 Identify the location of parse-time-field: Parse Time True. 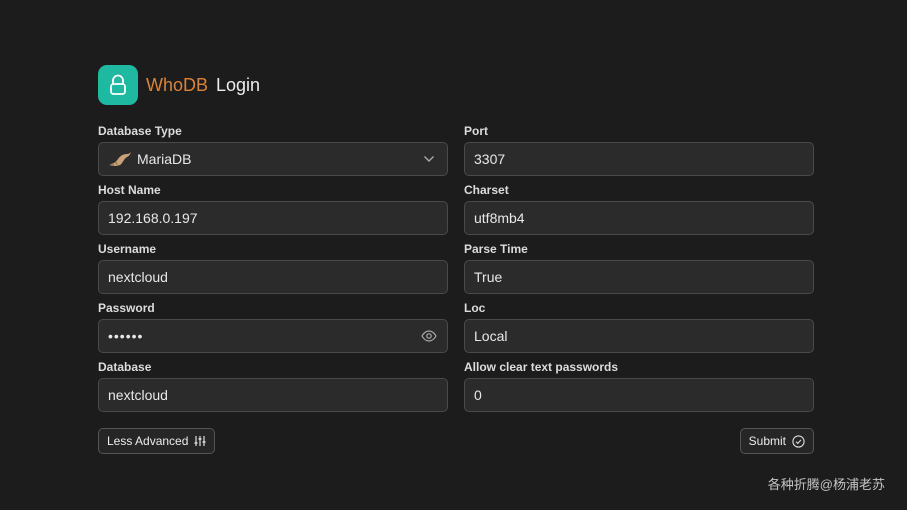
(639, 270).